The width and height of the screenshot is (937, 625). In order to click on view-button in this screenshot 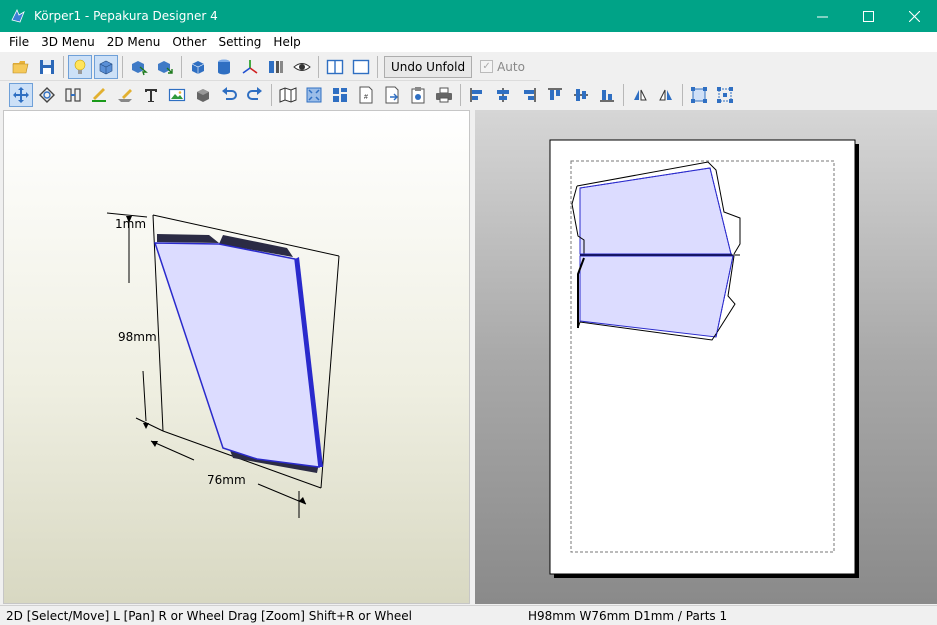, I will do `click(302, 67)`.